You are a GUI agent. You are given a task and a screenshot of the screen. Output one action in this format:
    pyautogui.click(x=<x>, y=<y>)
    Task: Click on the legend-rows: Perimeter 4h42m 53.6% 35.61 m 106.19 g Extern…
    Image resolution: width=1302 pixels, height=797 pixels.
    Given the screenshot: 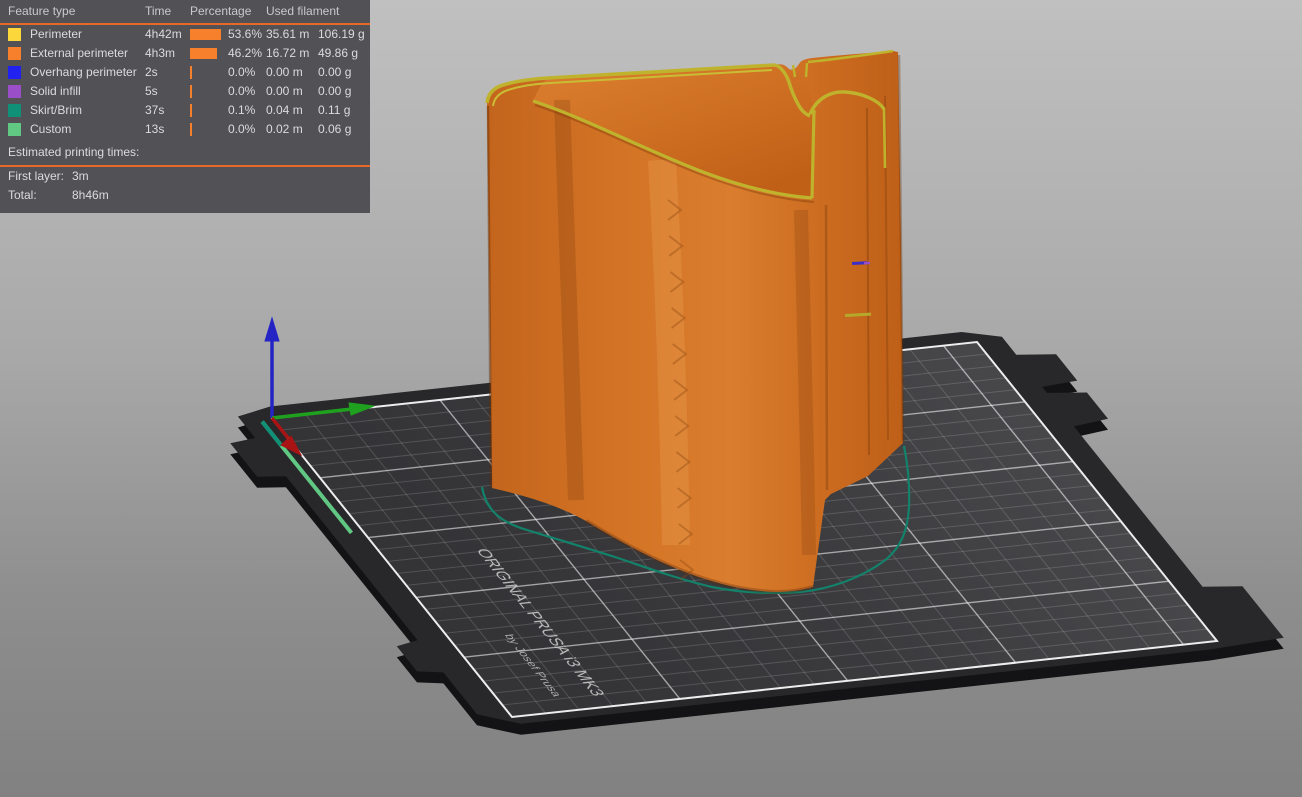 What is the action you would take?
    pyautogui.click(x=185, y=82)
    